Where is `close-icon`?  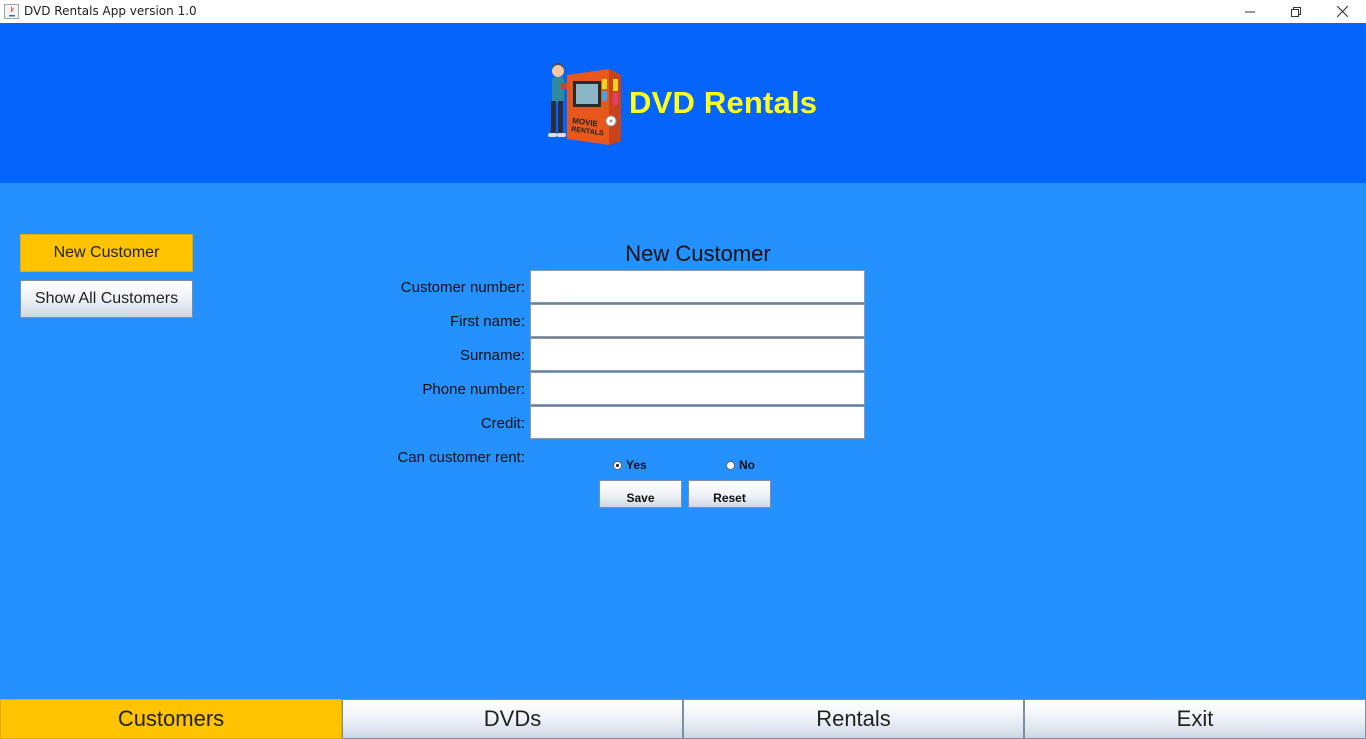 close-icon is located at coordinates (1342, 11).